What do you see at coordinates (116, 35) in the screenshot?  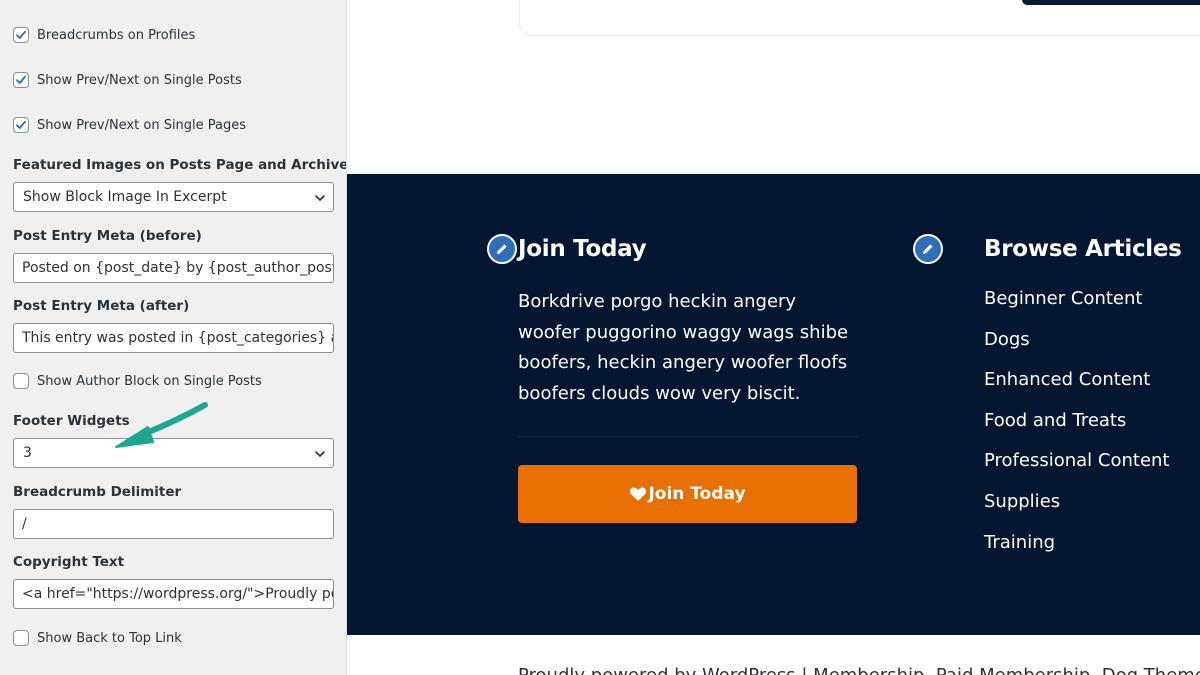 I see `breadcrumbs-profiles-label: Breadcrumbs on Profiles` at bounding box center [116, 35].